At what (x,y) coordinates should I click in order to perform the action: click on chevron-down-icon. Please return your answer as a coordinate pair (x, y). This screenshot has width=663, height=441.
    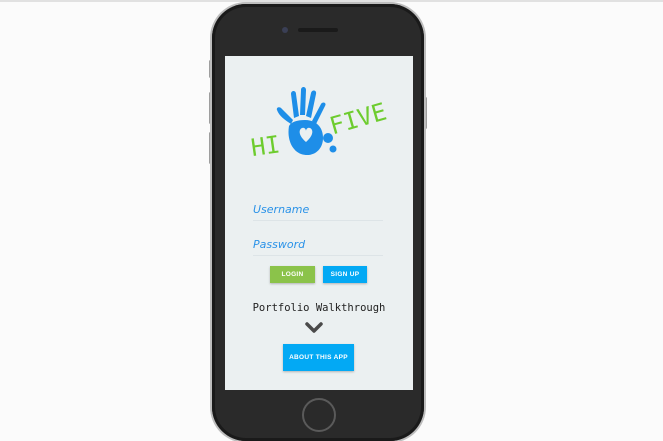
    Looking at the image, I should click on (314, 328).